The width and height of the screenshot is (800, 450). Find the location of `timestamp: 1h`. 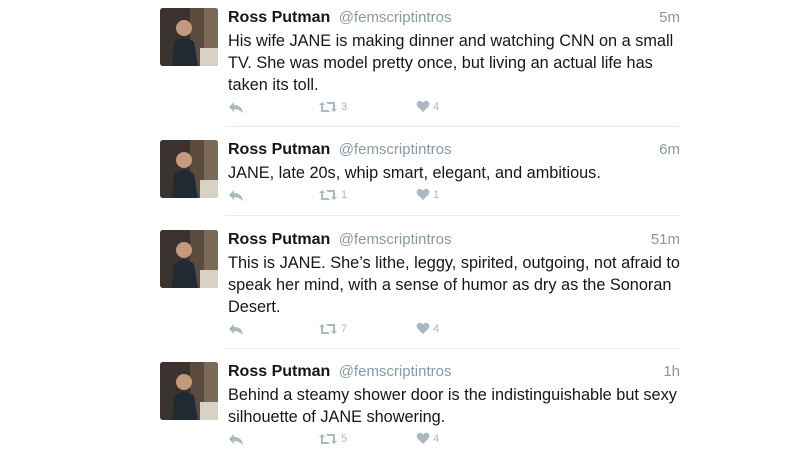

timestamp: 1h is located at coordinates (671, 372).